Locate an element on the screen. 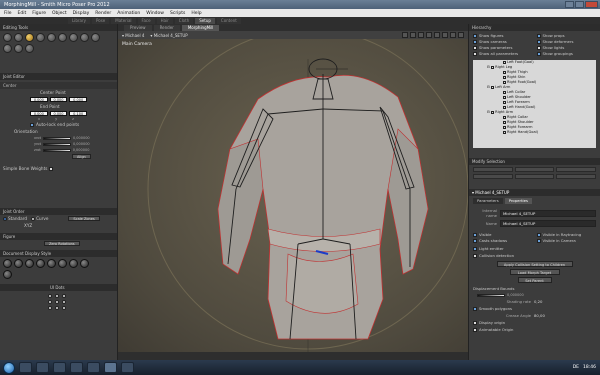  menu-file: File is located at coordinates (8, 13).